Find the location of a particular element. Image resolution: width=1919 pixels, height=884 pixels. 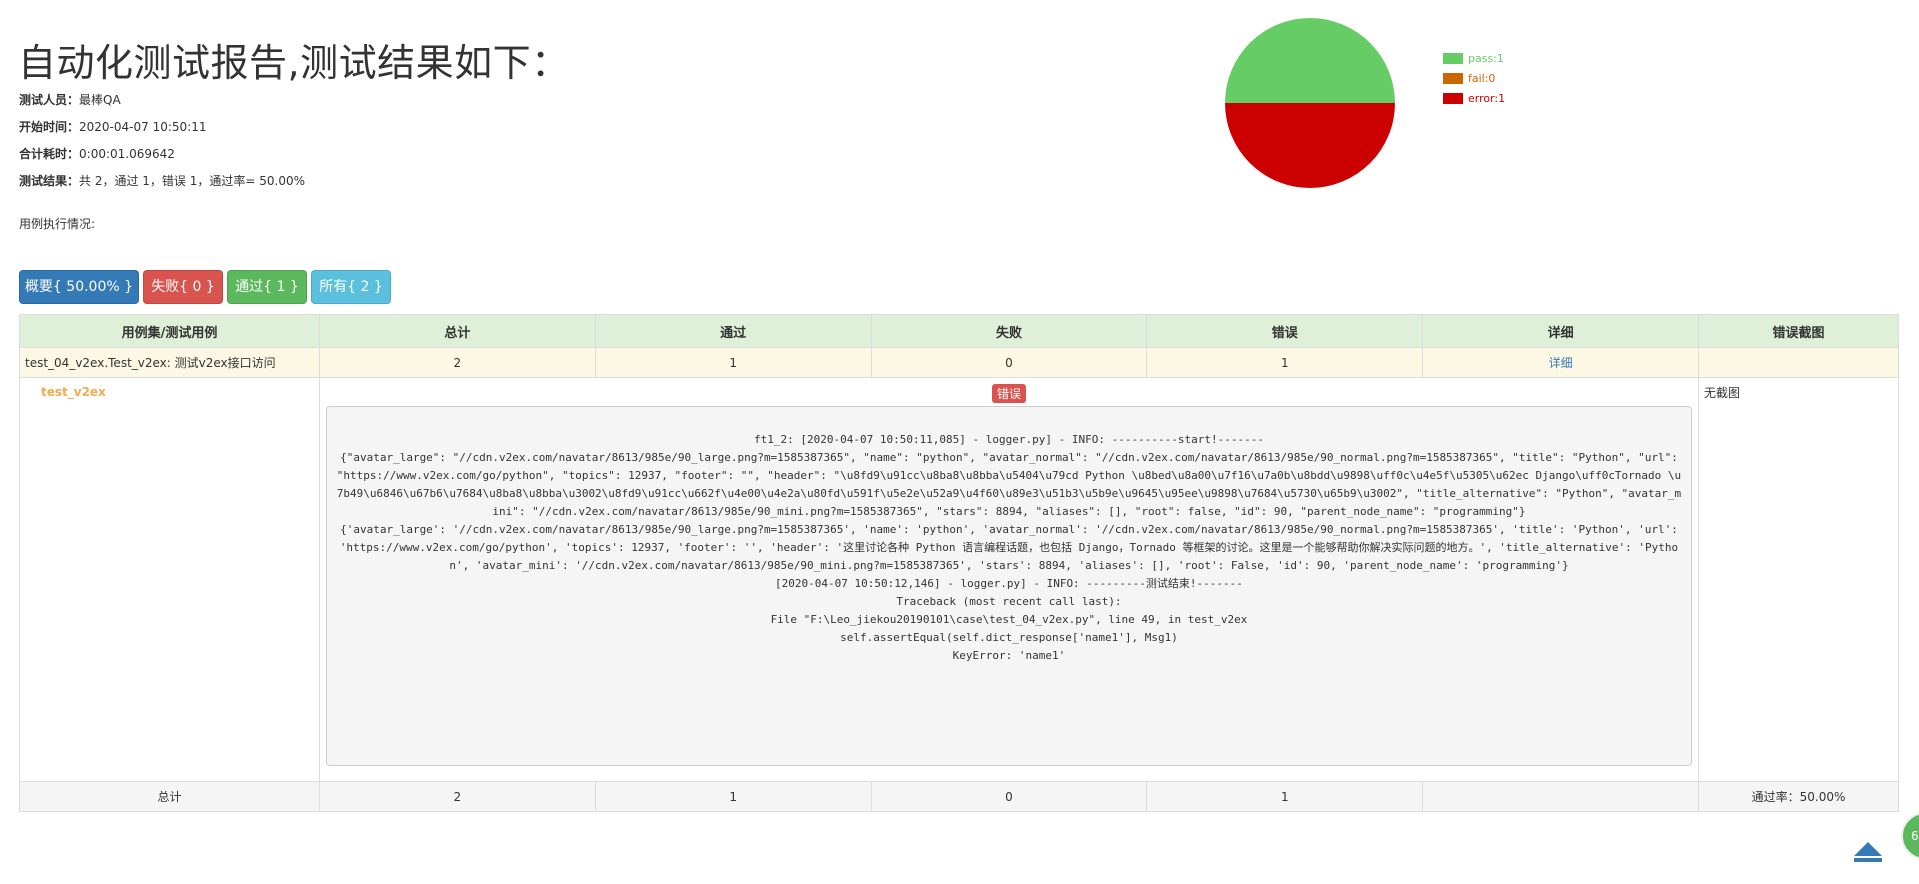

result-line: 测试结果：共 2，通过 1，错误 1，通过率= 50.00% is located at coordinates (162, 180).